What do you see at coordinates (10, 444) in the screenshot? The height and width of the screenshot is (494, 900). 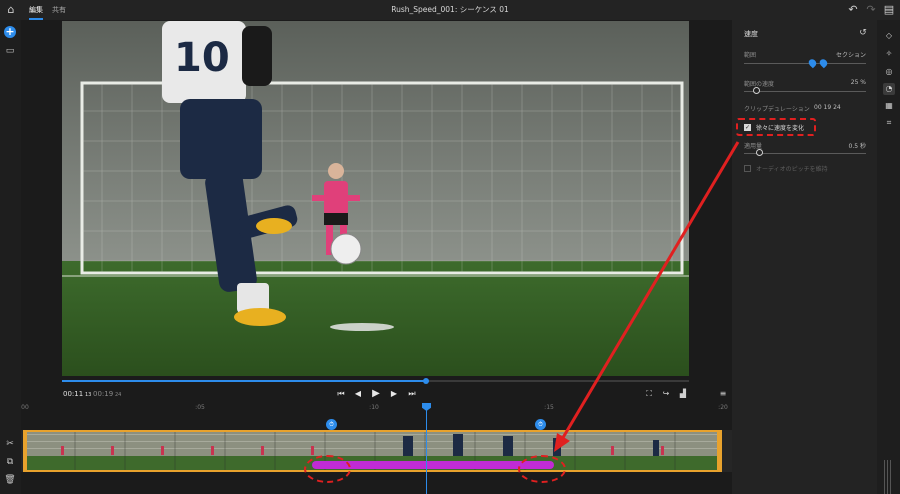 I see `scissors-icon: ✂` at bounding box center [10, 444].